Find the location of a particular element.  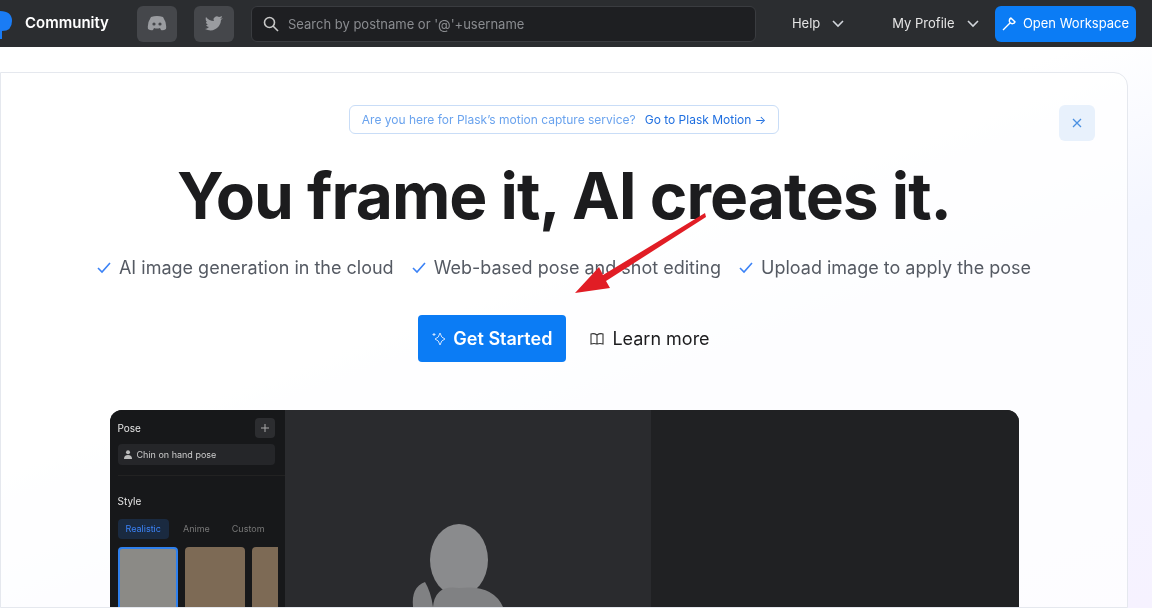

nav-menu: Help is located at coordinates (818, 23).